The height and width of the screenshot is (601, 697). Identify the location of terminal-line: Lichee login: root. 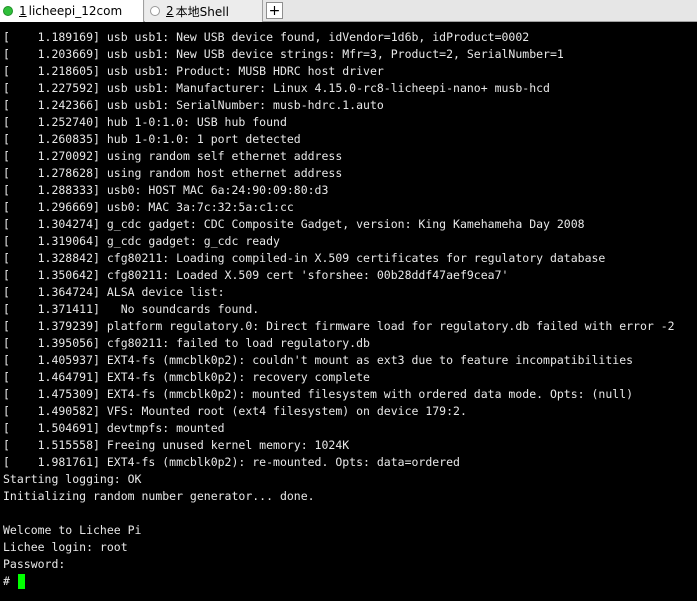
(65, 547).